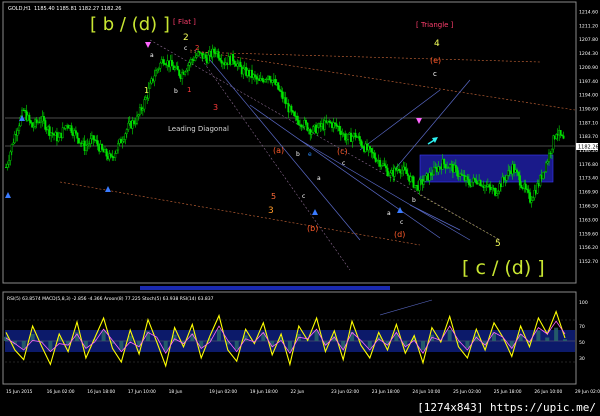 The width and height of the screenshot is (600, 416). Describe the element at coordinates (582, 327) in the screenshot. I see `indicator-tick-label: 70` at that location.